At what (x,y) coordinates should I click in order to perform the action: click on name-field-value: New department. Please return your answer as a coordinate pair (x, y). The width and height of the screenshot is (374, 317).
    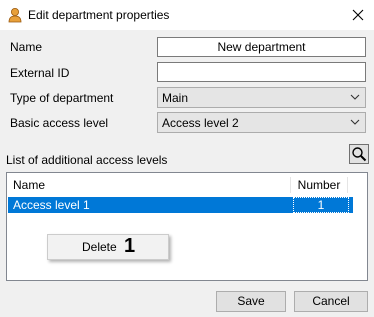
    Looking at the image, I should click on (261, 47).